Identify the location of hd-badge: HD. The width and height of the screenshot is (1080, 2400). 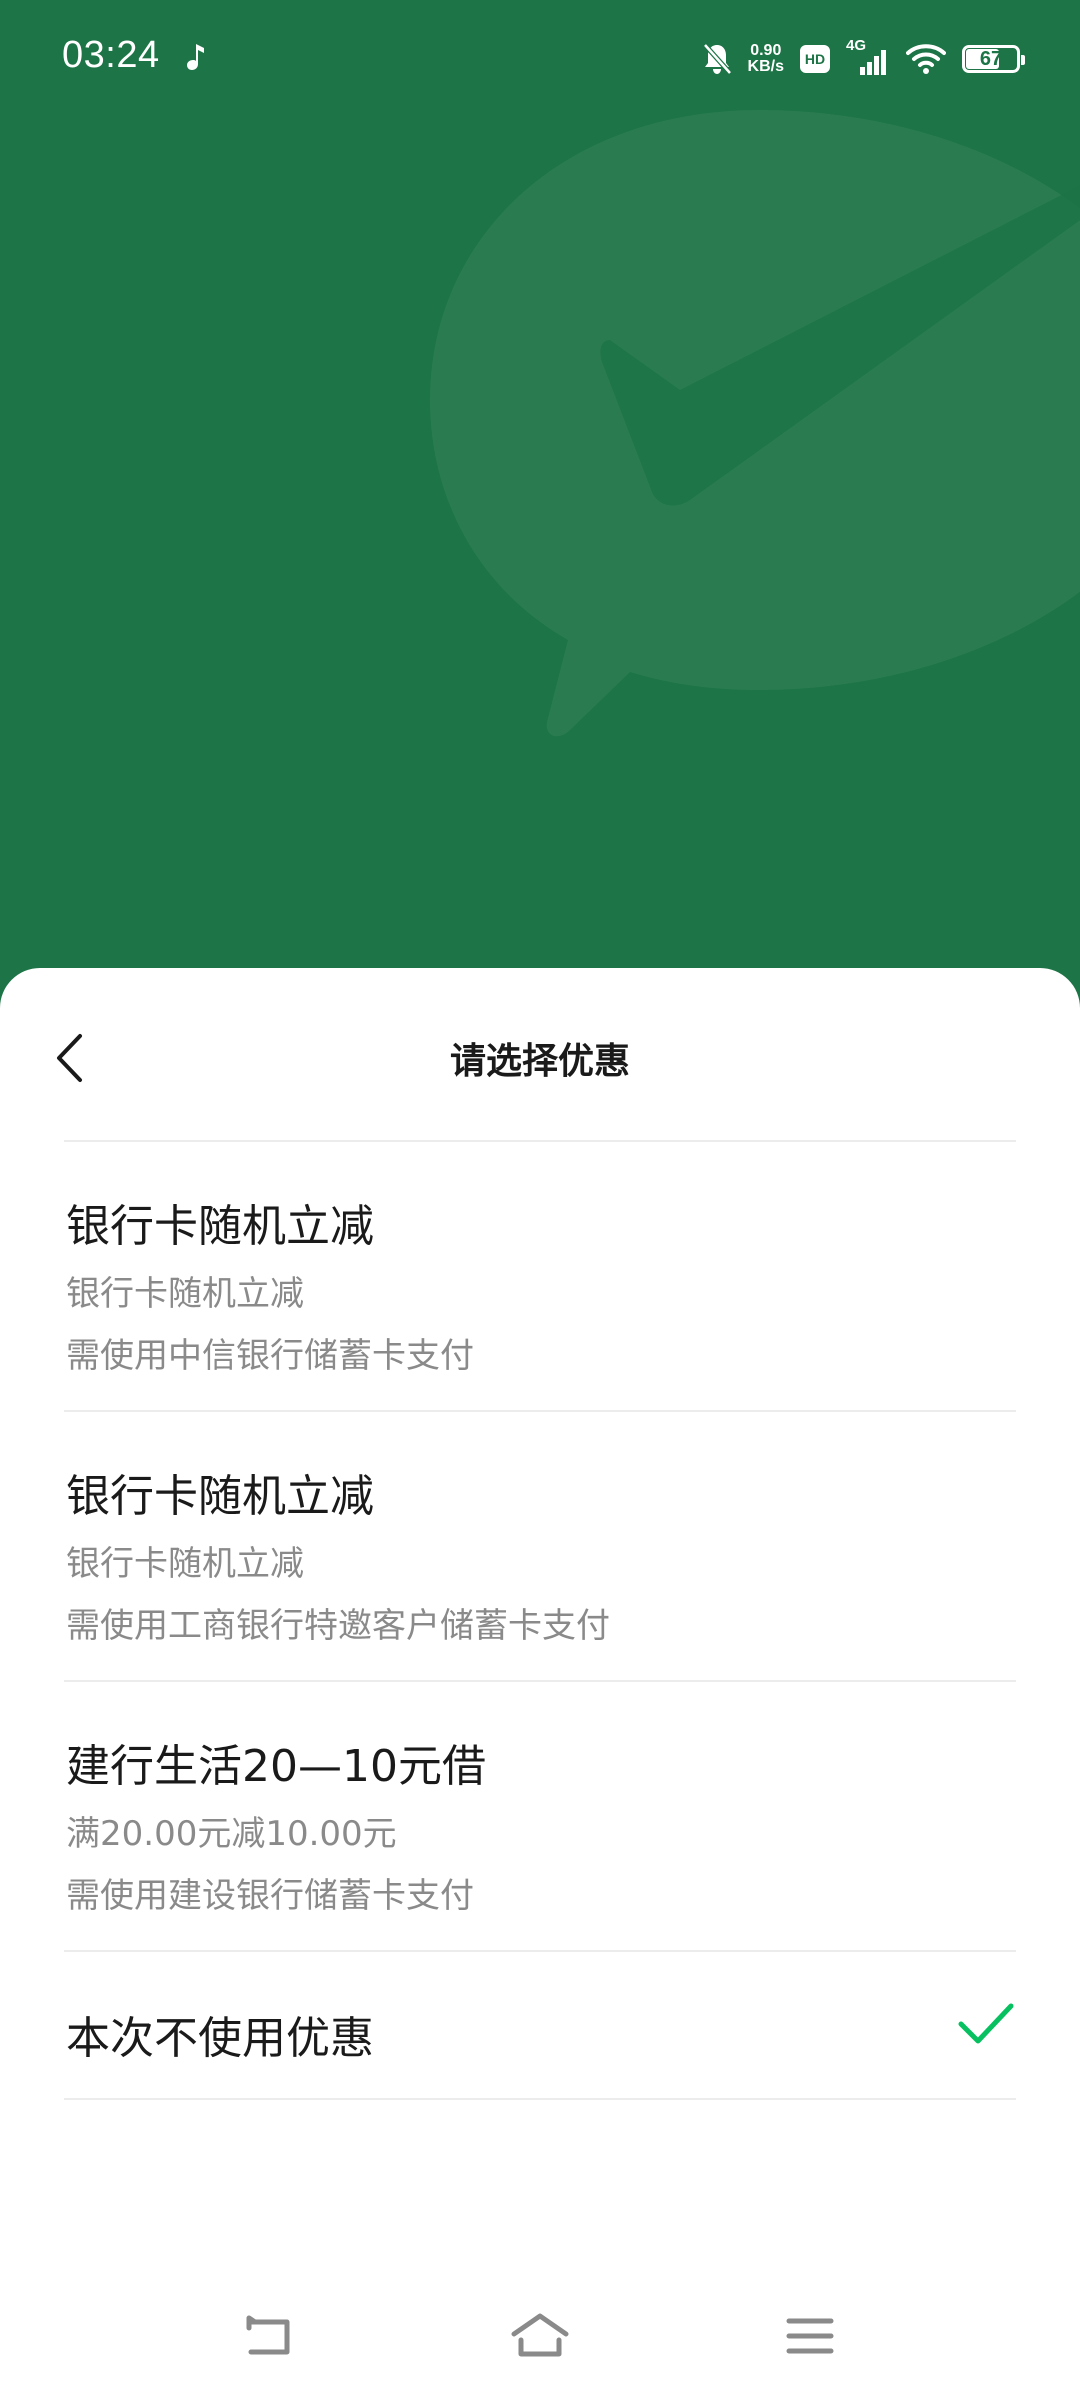
(815, 59).